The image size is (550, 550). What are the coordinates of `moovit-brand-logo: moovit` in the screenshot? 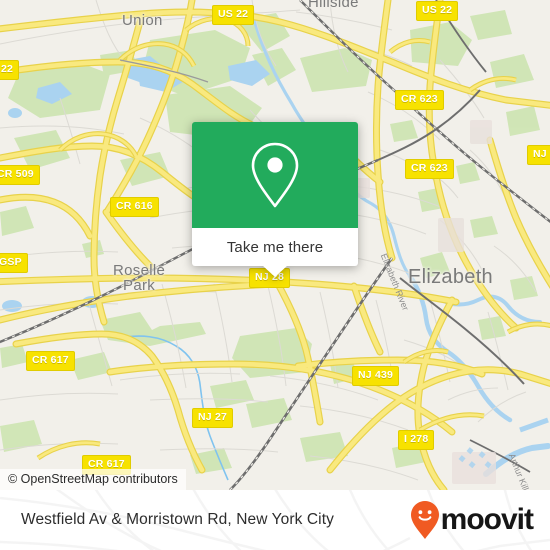 It's located at (472, 520).